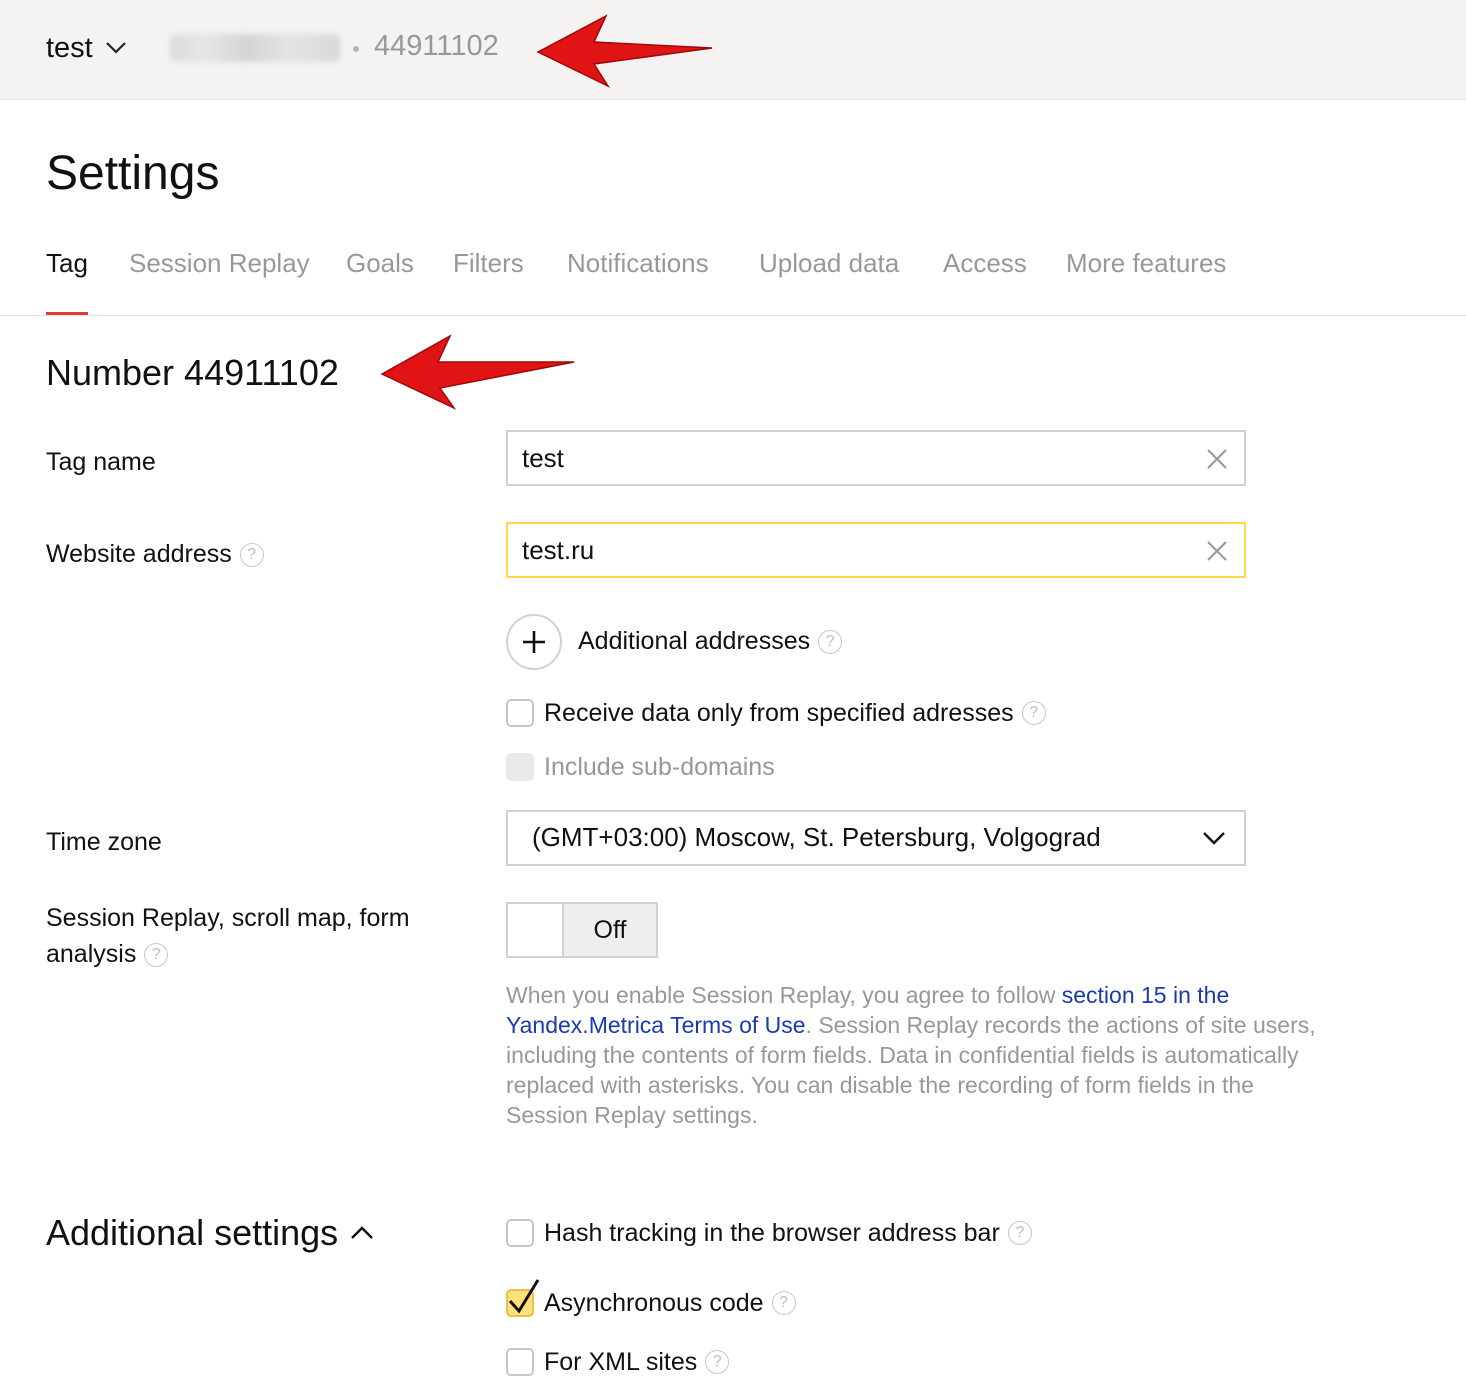 The height and width of the screenshot is (1386, 1466). I want to click on active-tab-indicator, so click(67, 313).